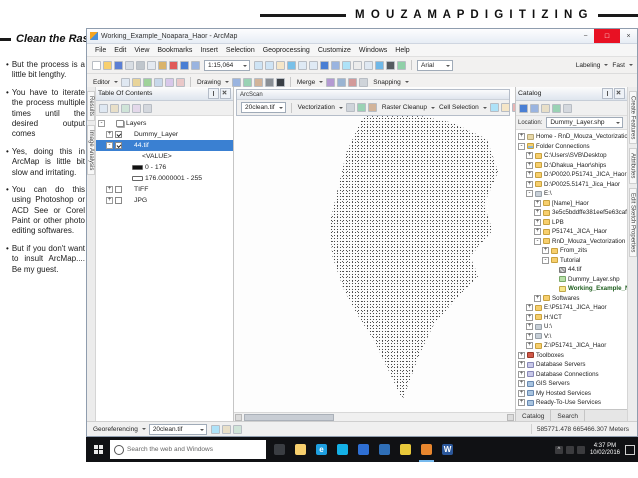  What do you see at coordinates (164, 189) in the screenshot?
I see `toc-tree-item: + TIFF` at bounding box center [164, 189].